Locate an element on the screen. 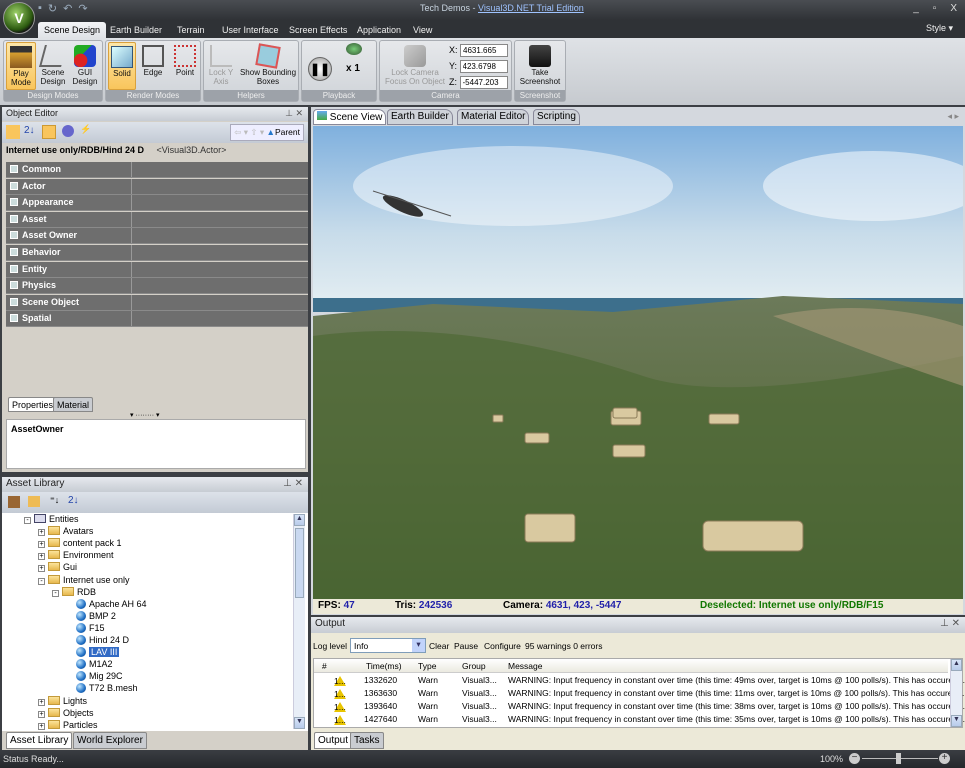 This screenshot has width=965, height=768. tree-item: + Environment is located at coordinates (76, 555).